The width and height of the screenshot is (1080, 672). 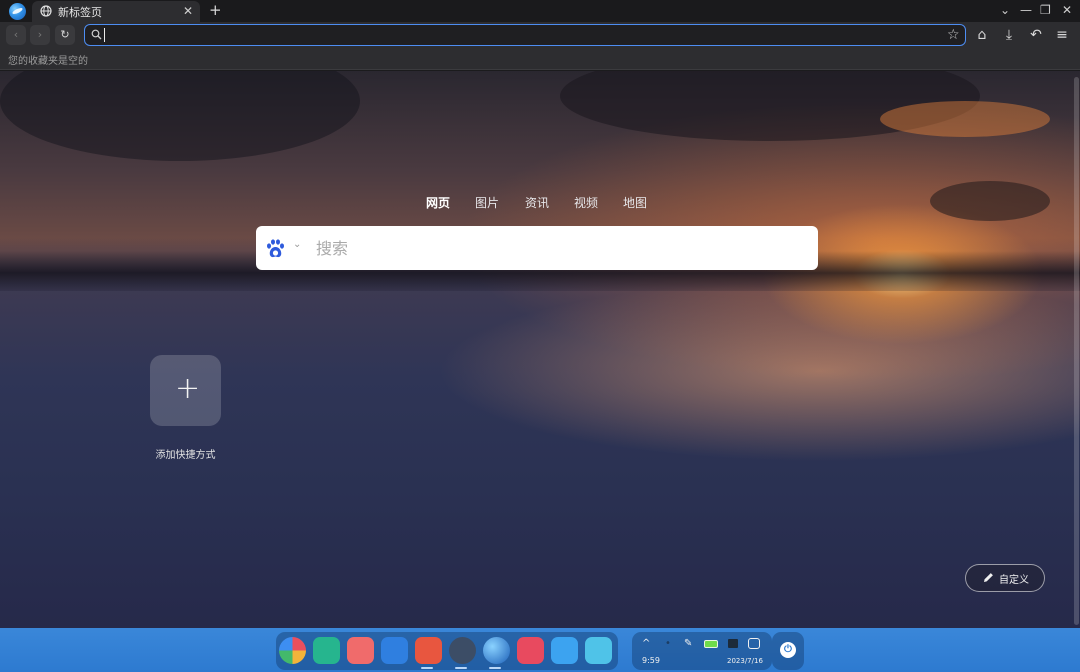 What do you see at coordinates (635, 203) in the screenshot?
I see `tab-map: 地图` at bounding box center [635, 203].